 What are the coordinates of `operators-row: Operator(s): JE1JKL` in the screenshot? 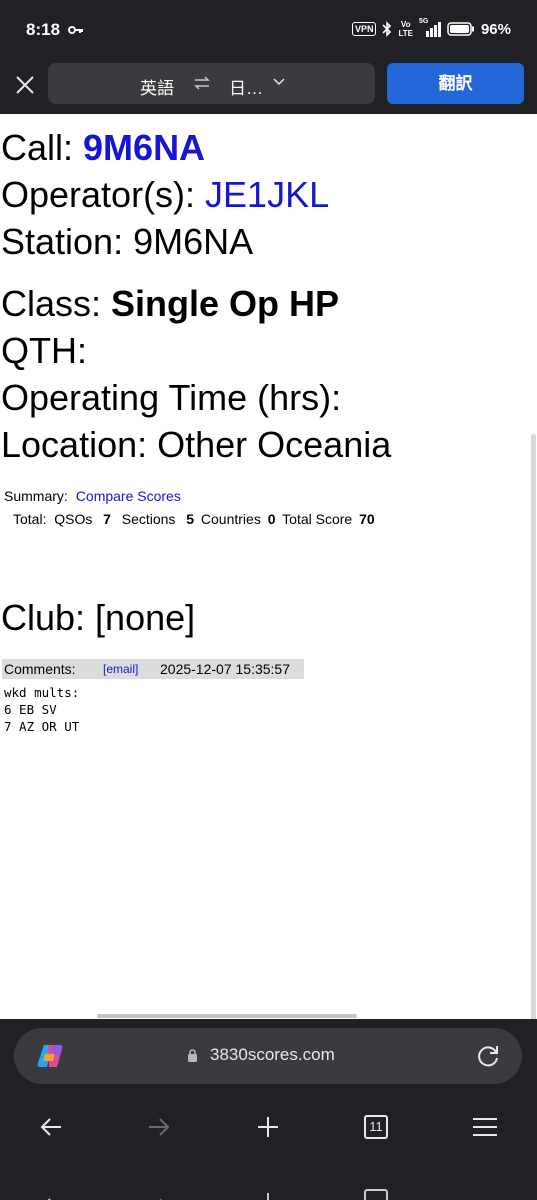 It's located at (165, 194).